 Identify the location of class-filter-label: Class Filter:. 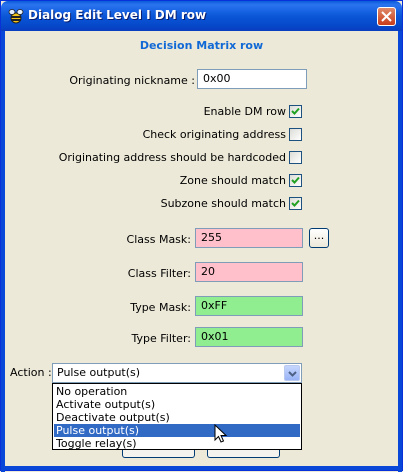
(159, 273).